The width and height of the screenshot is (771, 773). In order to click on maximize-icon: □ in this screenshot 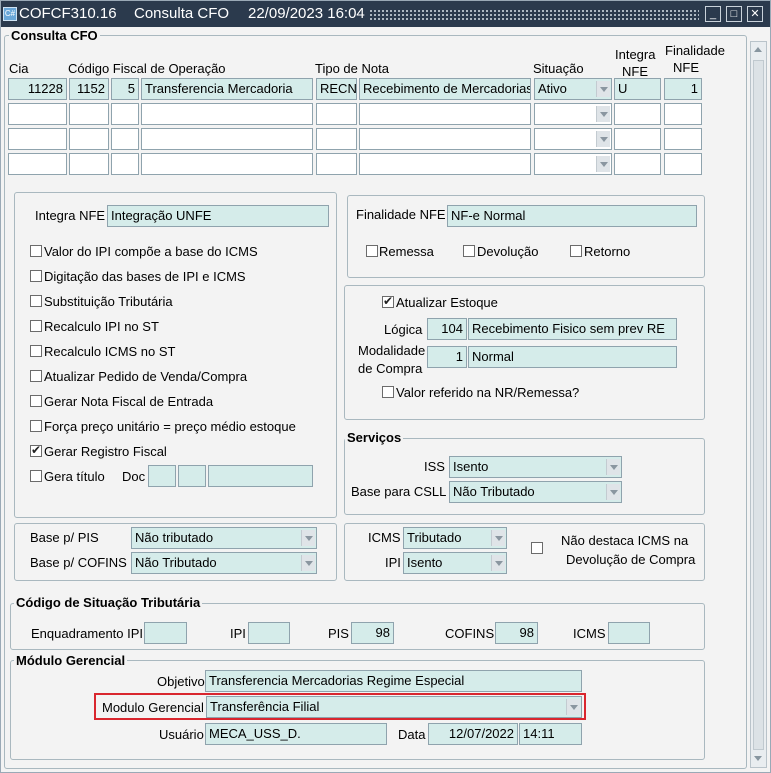, I will do `click(734, 14)`.